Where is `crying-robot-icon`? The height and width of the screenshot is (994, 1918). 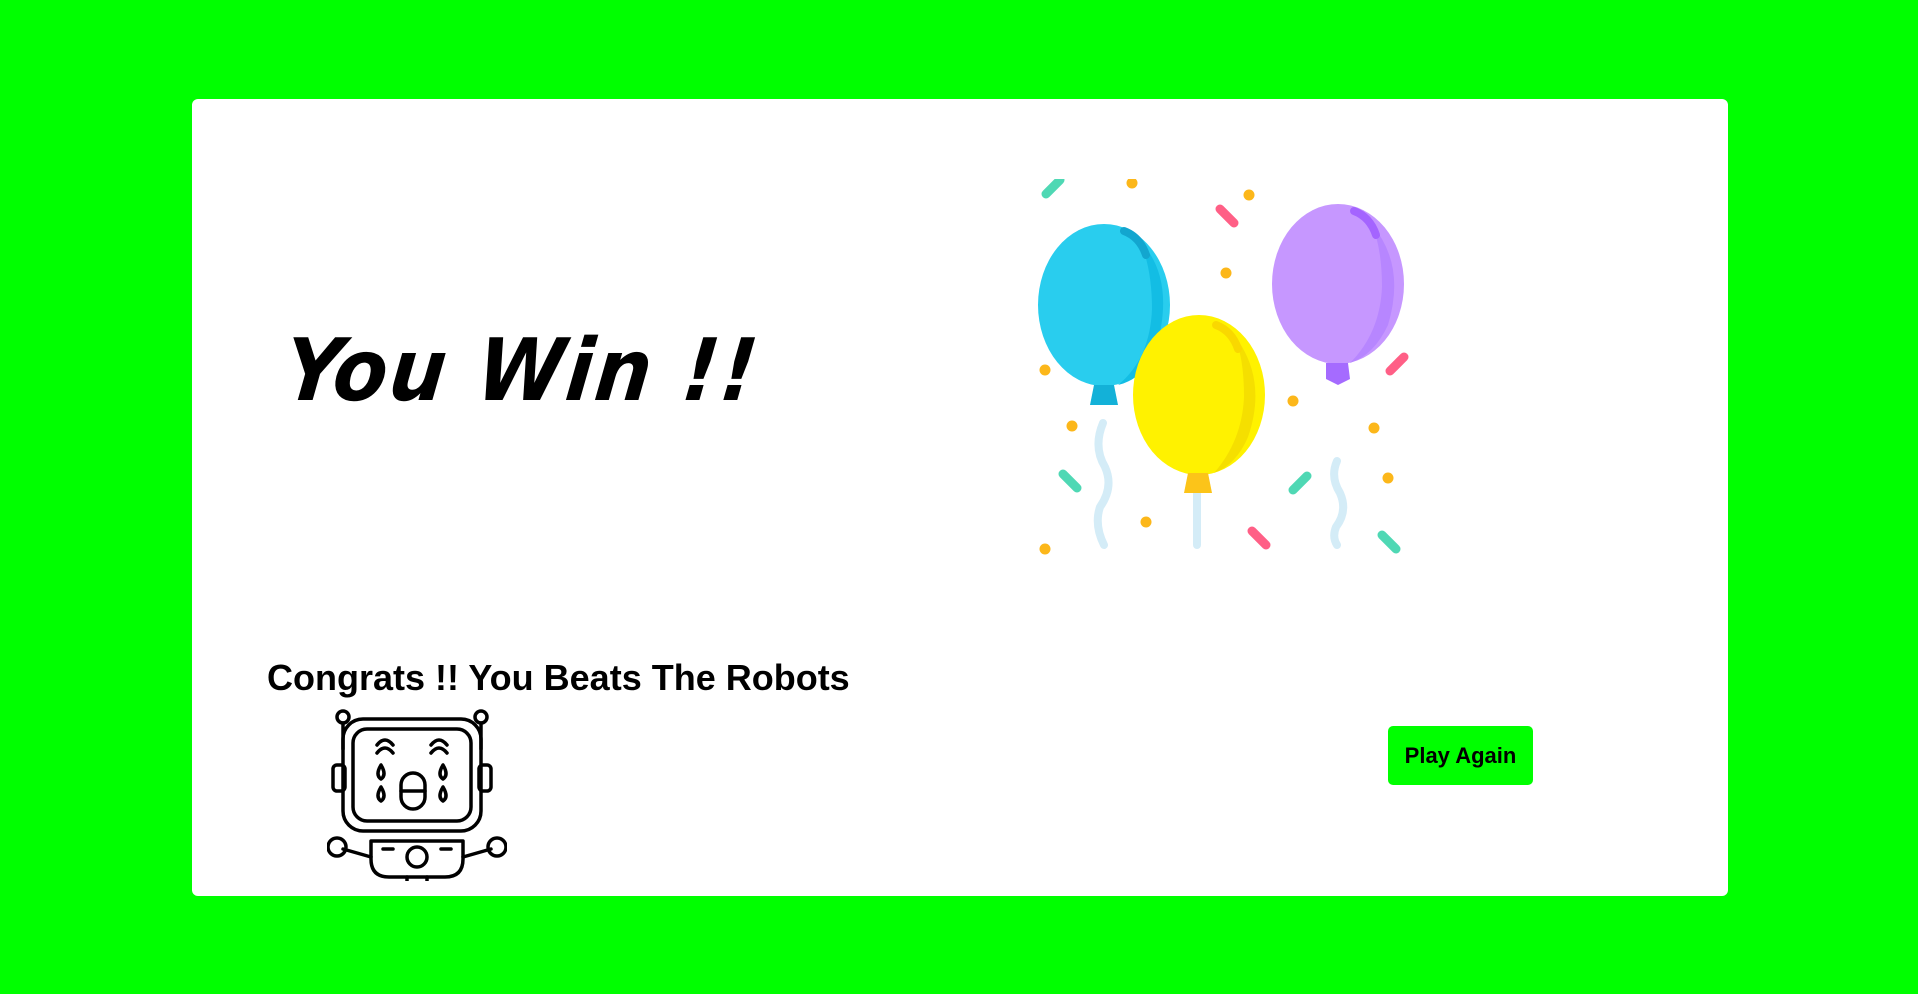 crying-robot-icon is located at coordinates (417, 795).